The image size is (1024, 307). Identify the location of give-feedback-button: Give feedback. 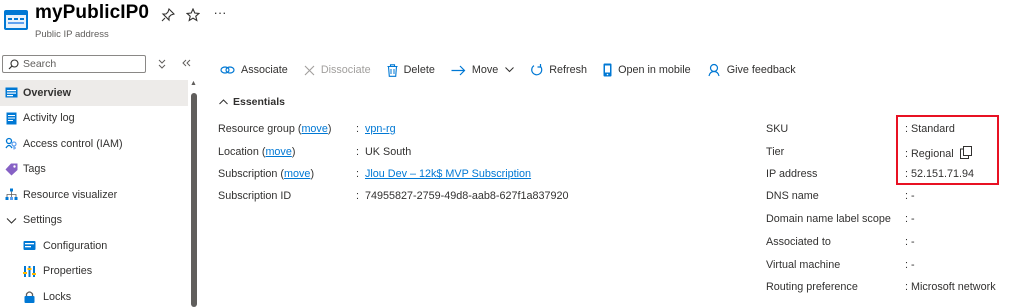
(751, 70).